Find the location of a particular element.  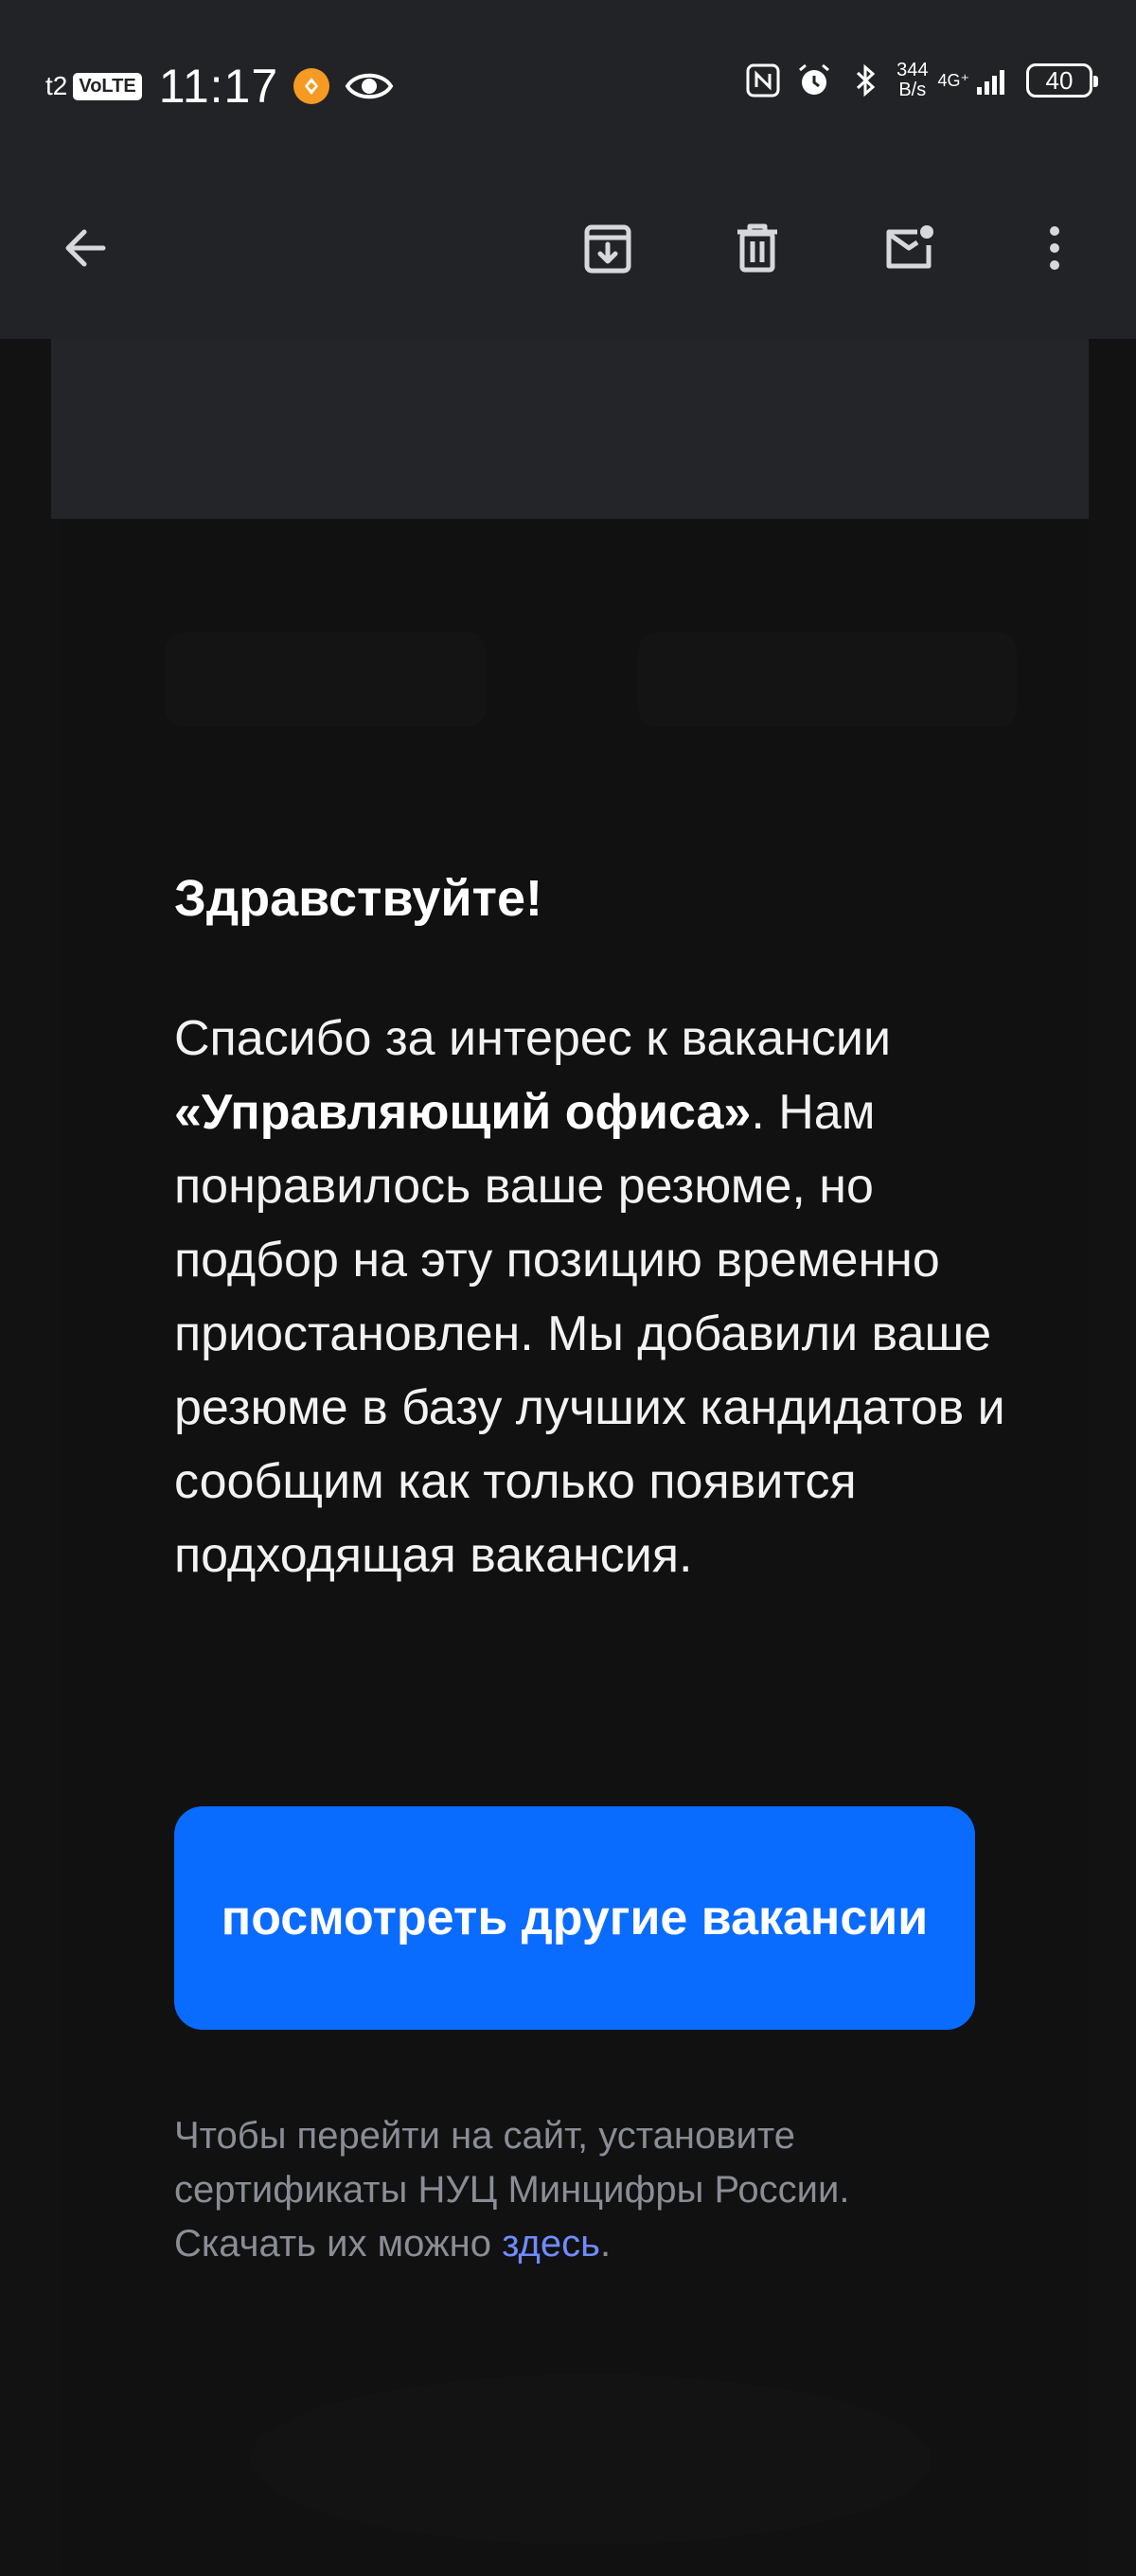

arrow-left-icon is located at coordinates (85, 248).